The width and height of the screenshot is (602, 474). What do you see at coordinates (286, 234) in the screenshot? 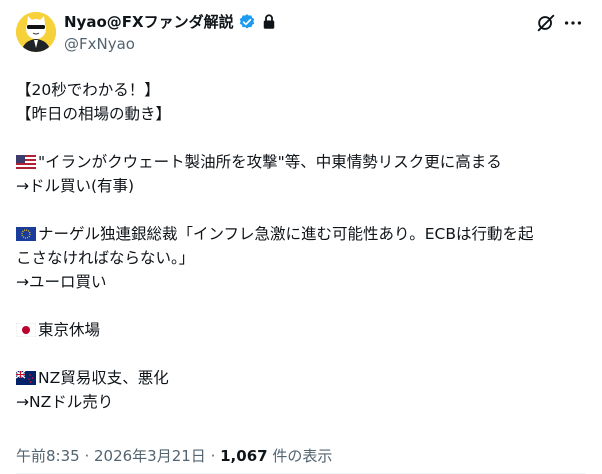
I see `eu-headline: ナーゲル独連銀総裁「インフレ急激に進む可能性あり。ECBは行動を起` at bounding box center [286, 234].